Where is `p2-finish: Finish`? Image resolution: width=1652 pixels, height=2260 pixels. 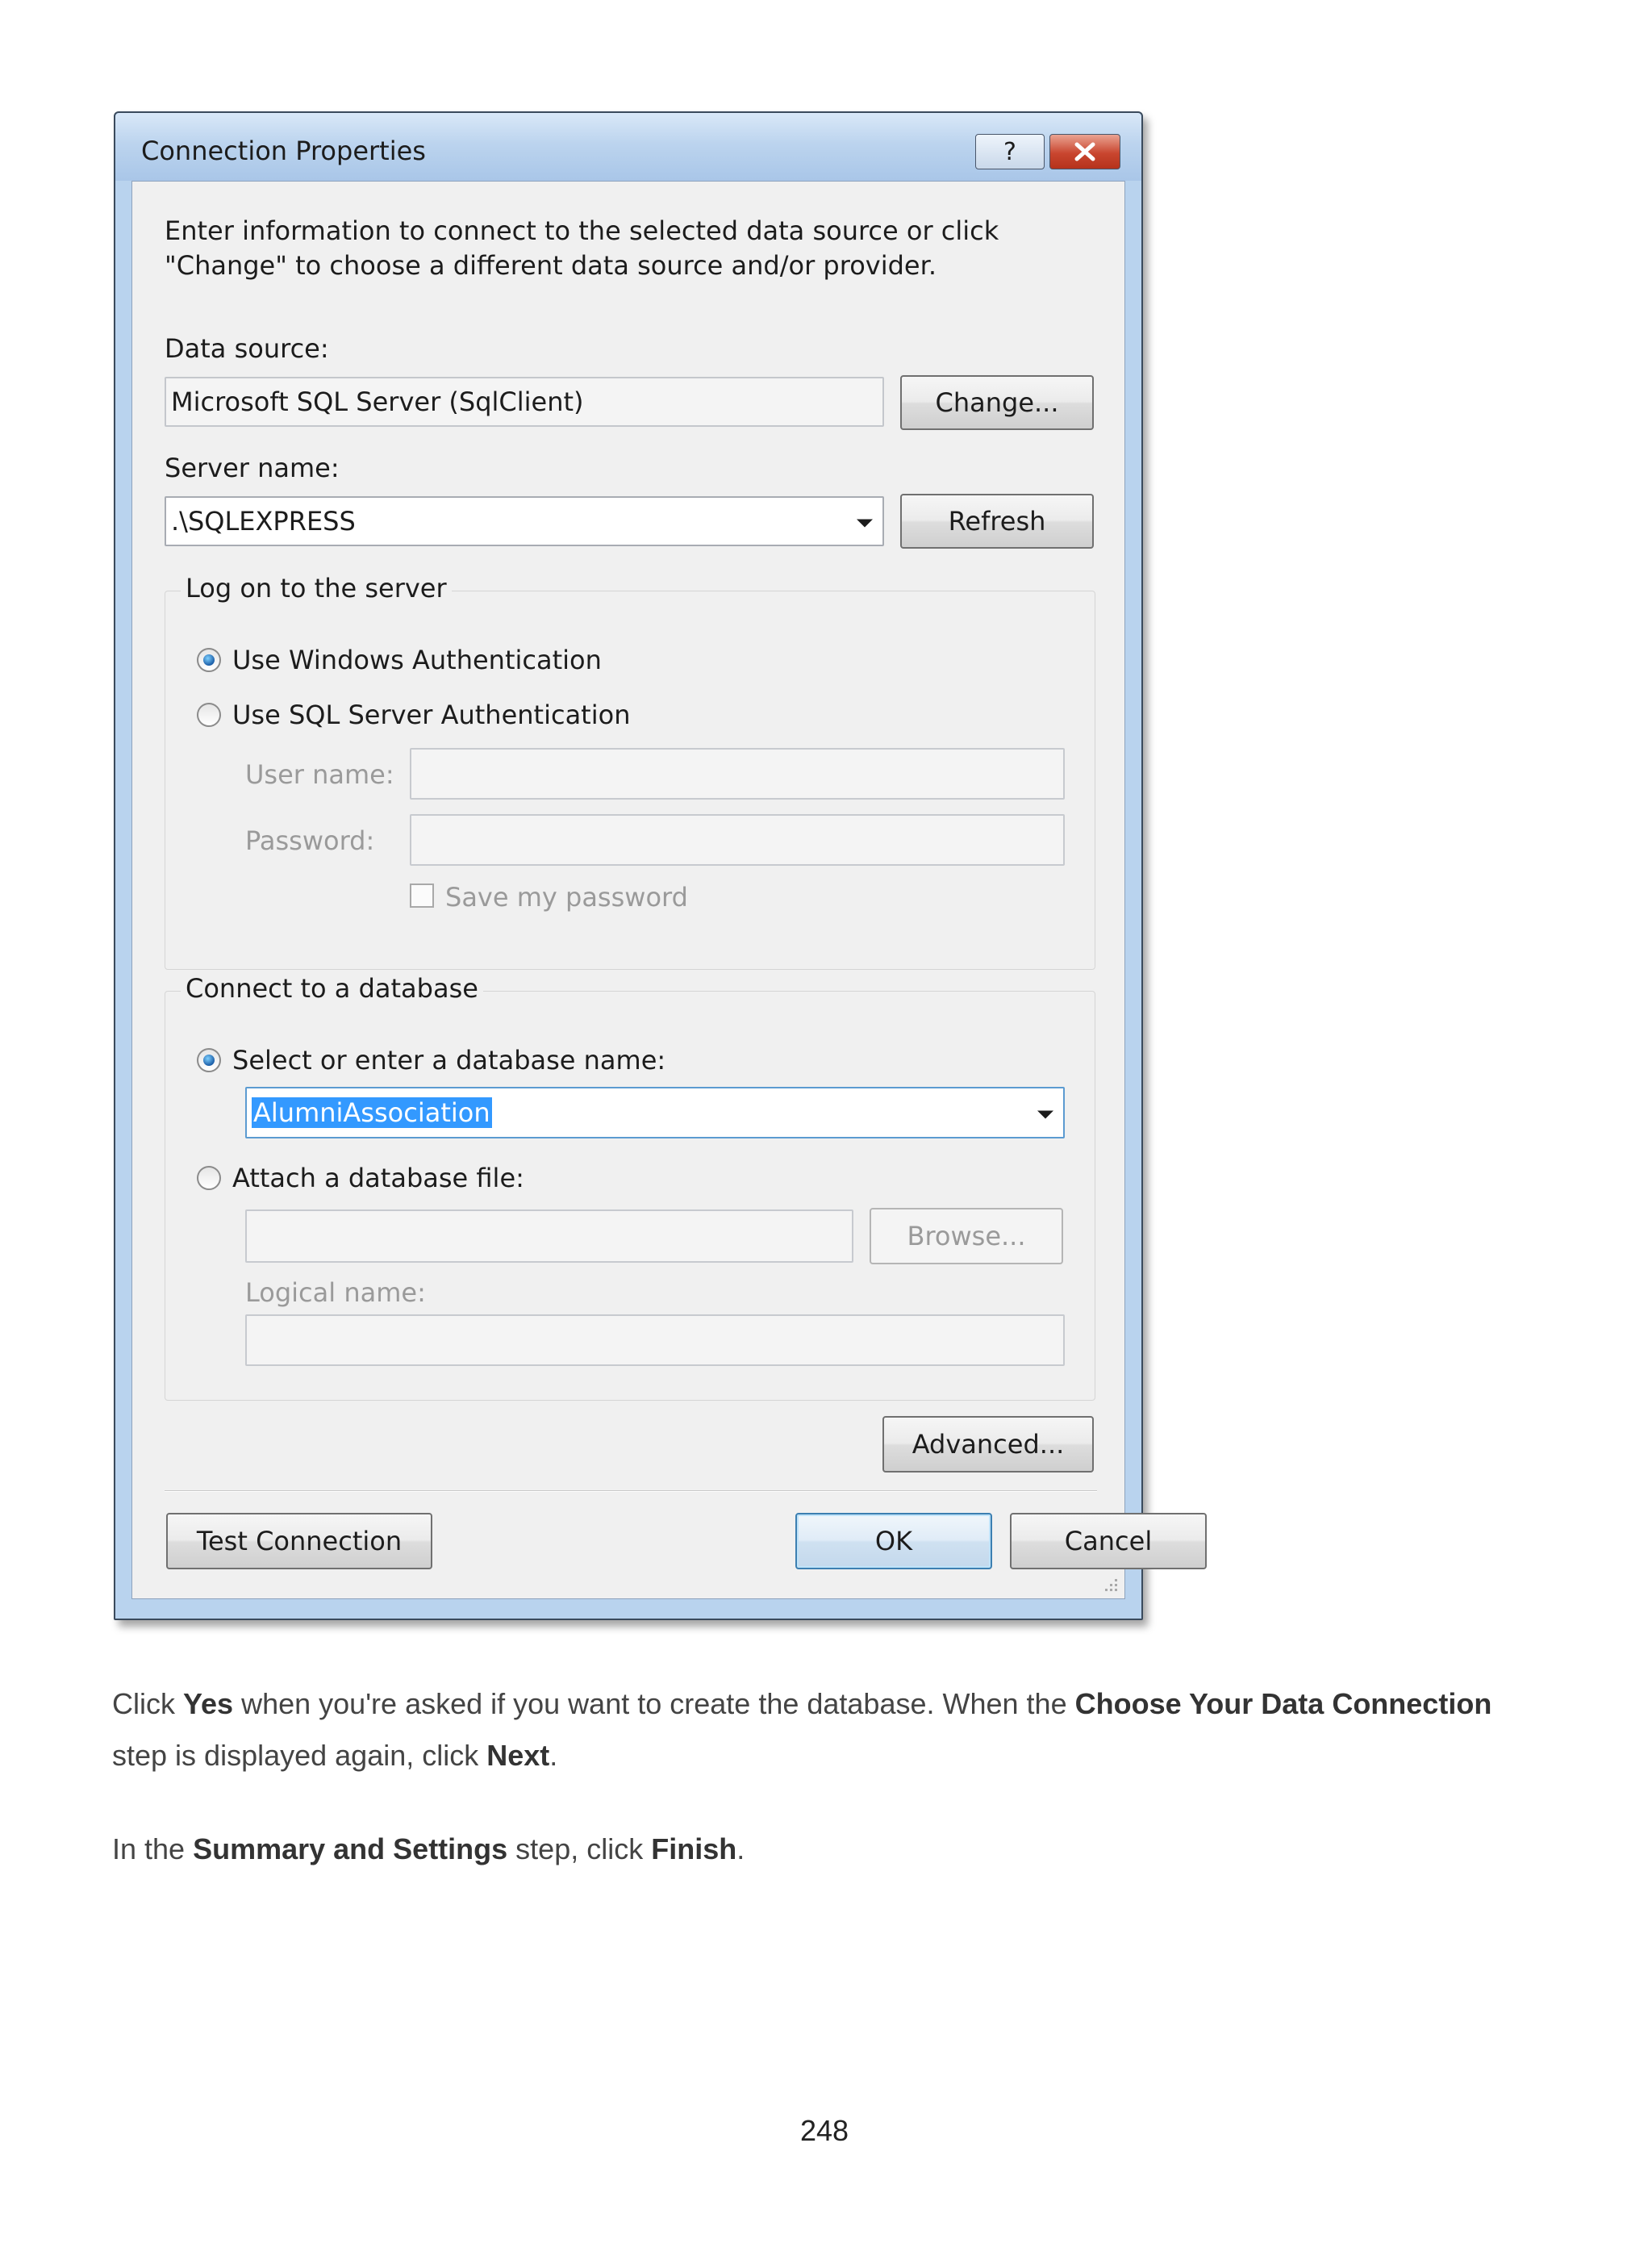
p2-finish: Finish is located at coordinates (694, 1848).